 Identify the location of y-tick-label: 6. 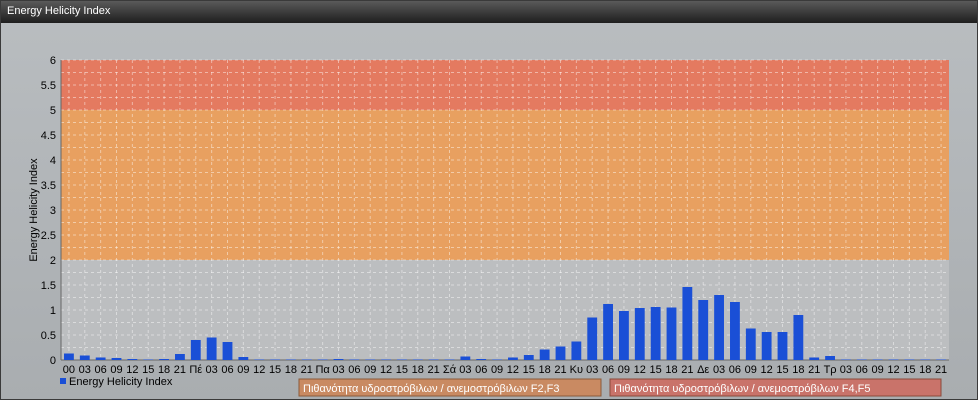
(53, 61).